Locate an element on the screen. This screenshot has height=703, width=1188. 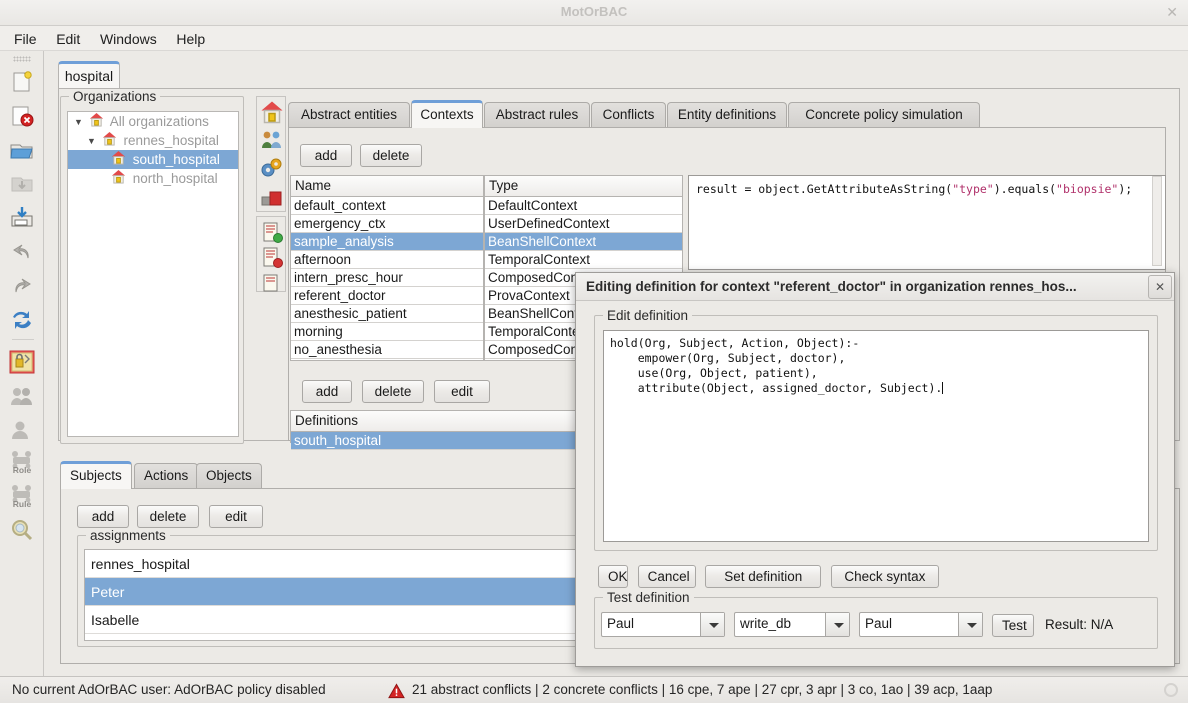
menu-file: File is located at coordinates (25, 39).